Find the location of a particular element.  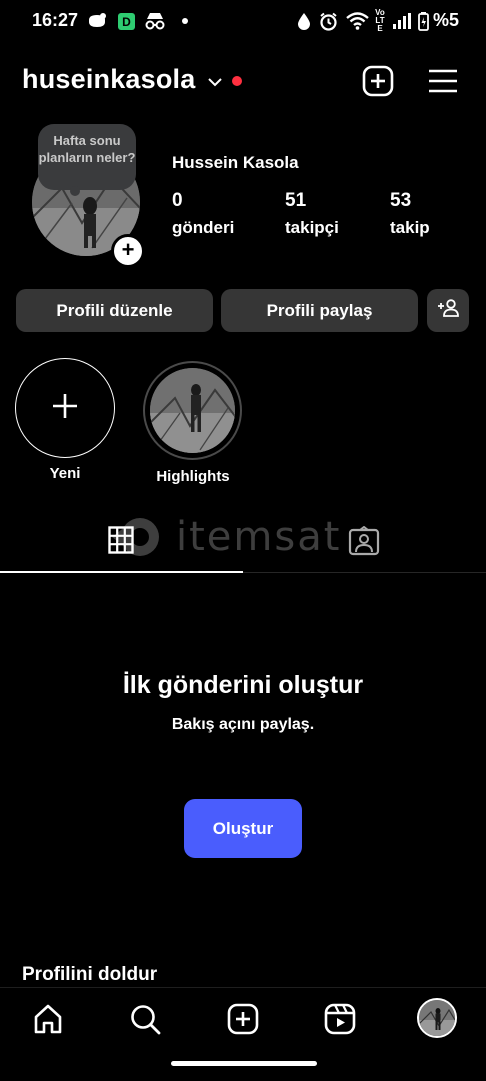

svg-text: D is located at coordinates (126, 22).